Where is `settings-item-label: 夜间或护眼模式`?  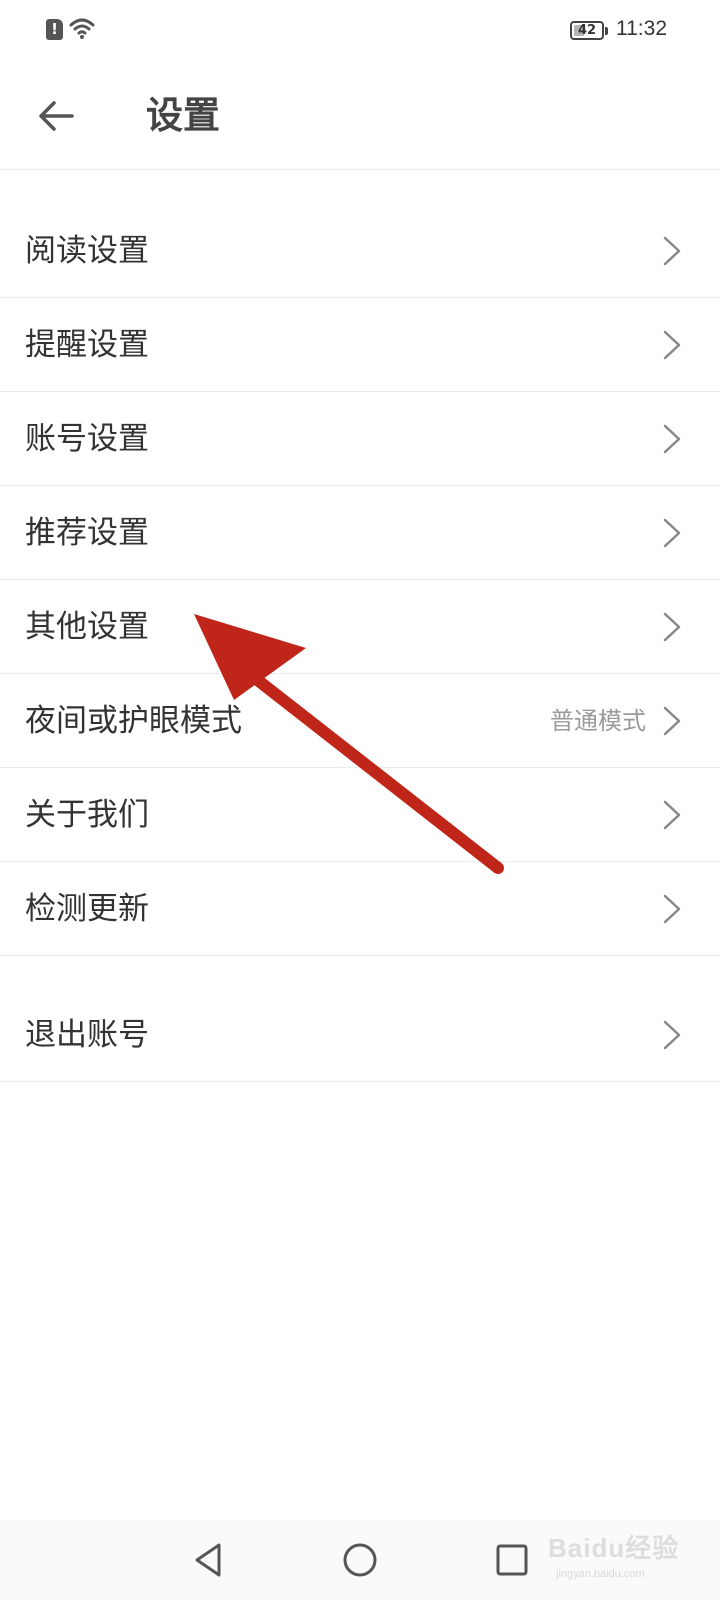 settings-item-label: 夜间或护眼模式 is located at coordinates (133, 721).